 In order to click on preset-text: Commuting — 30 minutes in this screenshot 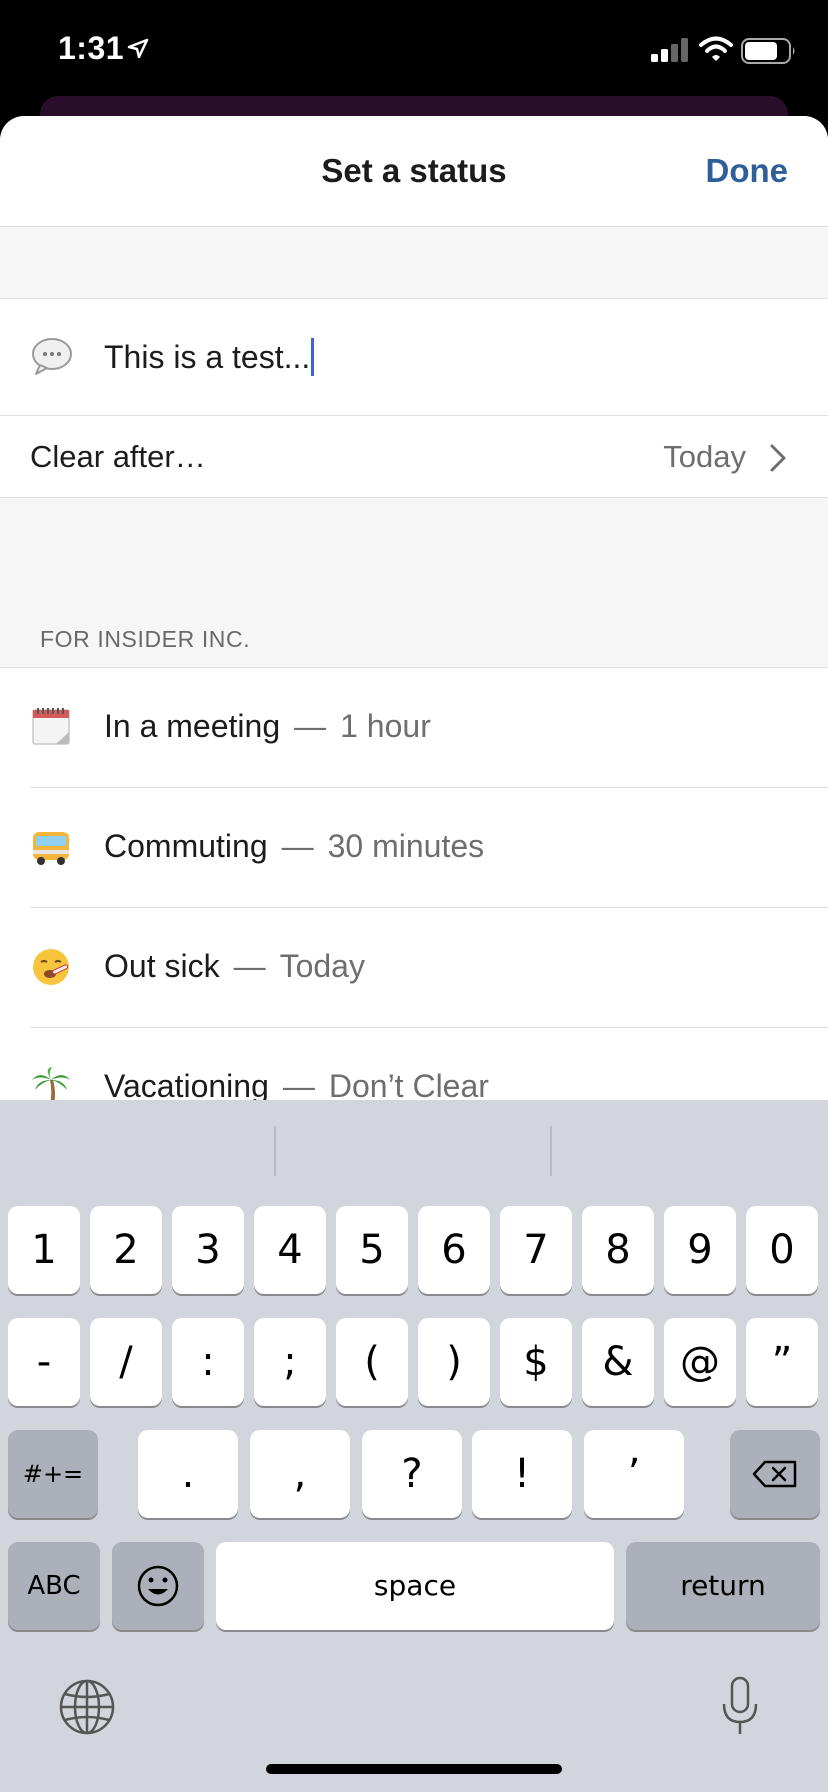, I will do `click(294, 846)`.